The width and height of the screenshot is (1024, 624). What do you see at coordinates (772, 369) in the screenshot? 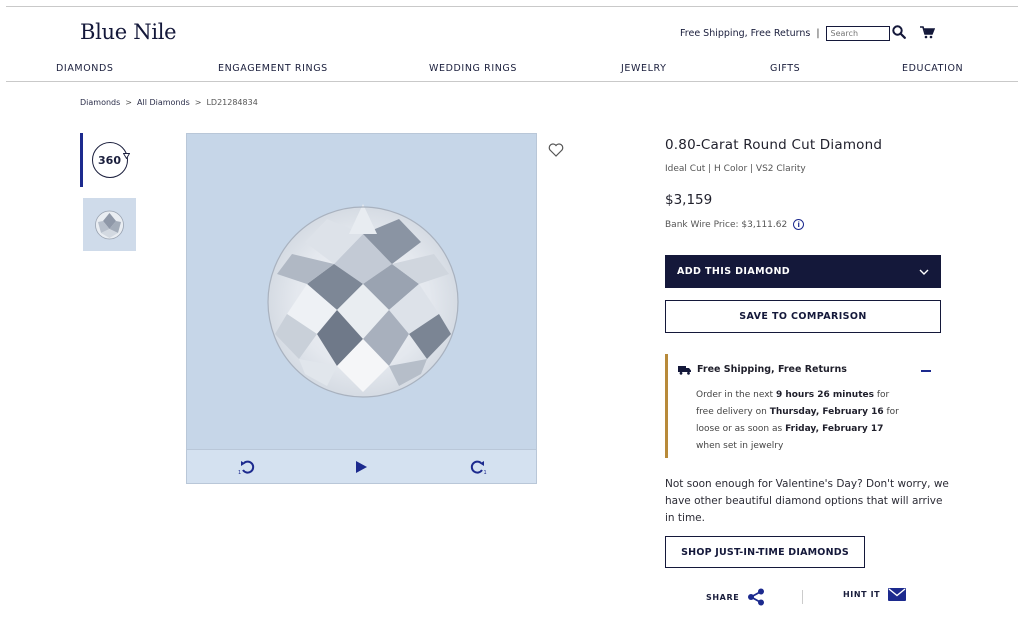
I see `shipping-heading-text: Free Shipping, Free Returns` at bounding box center [772, 369].